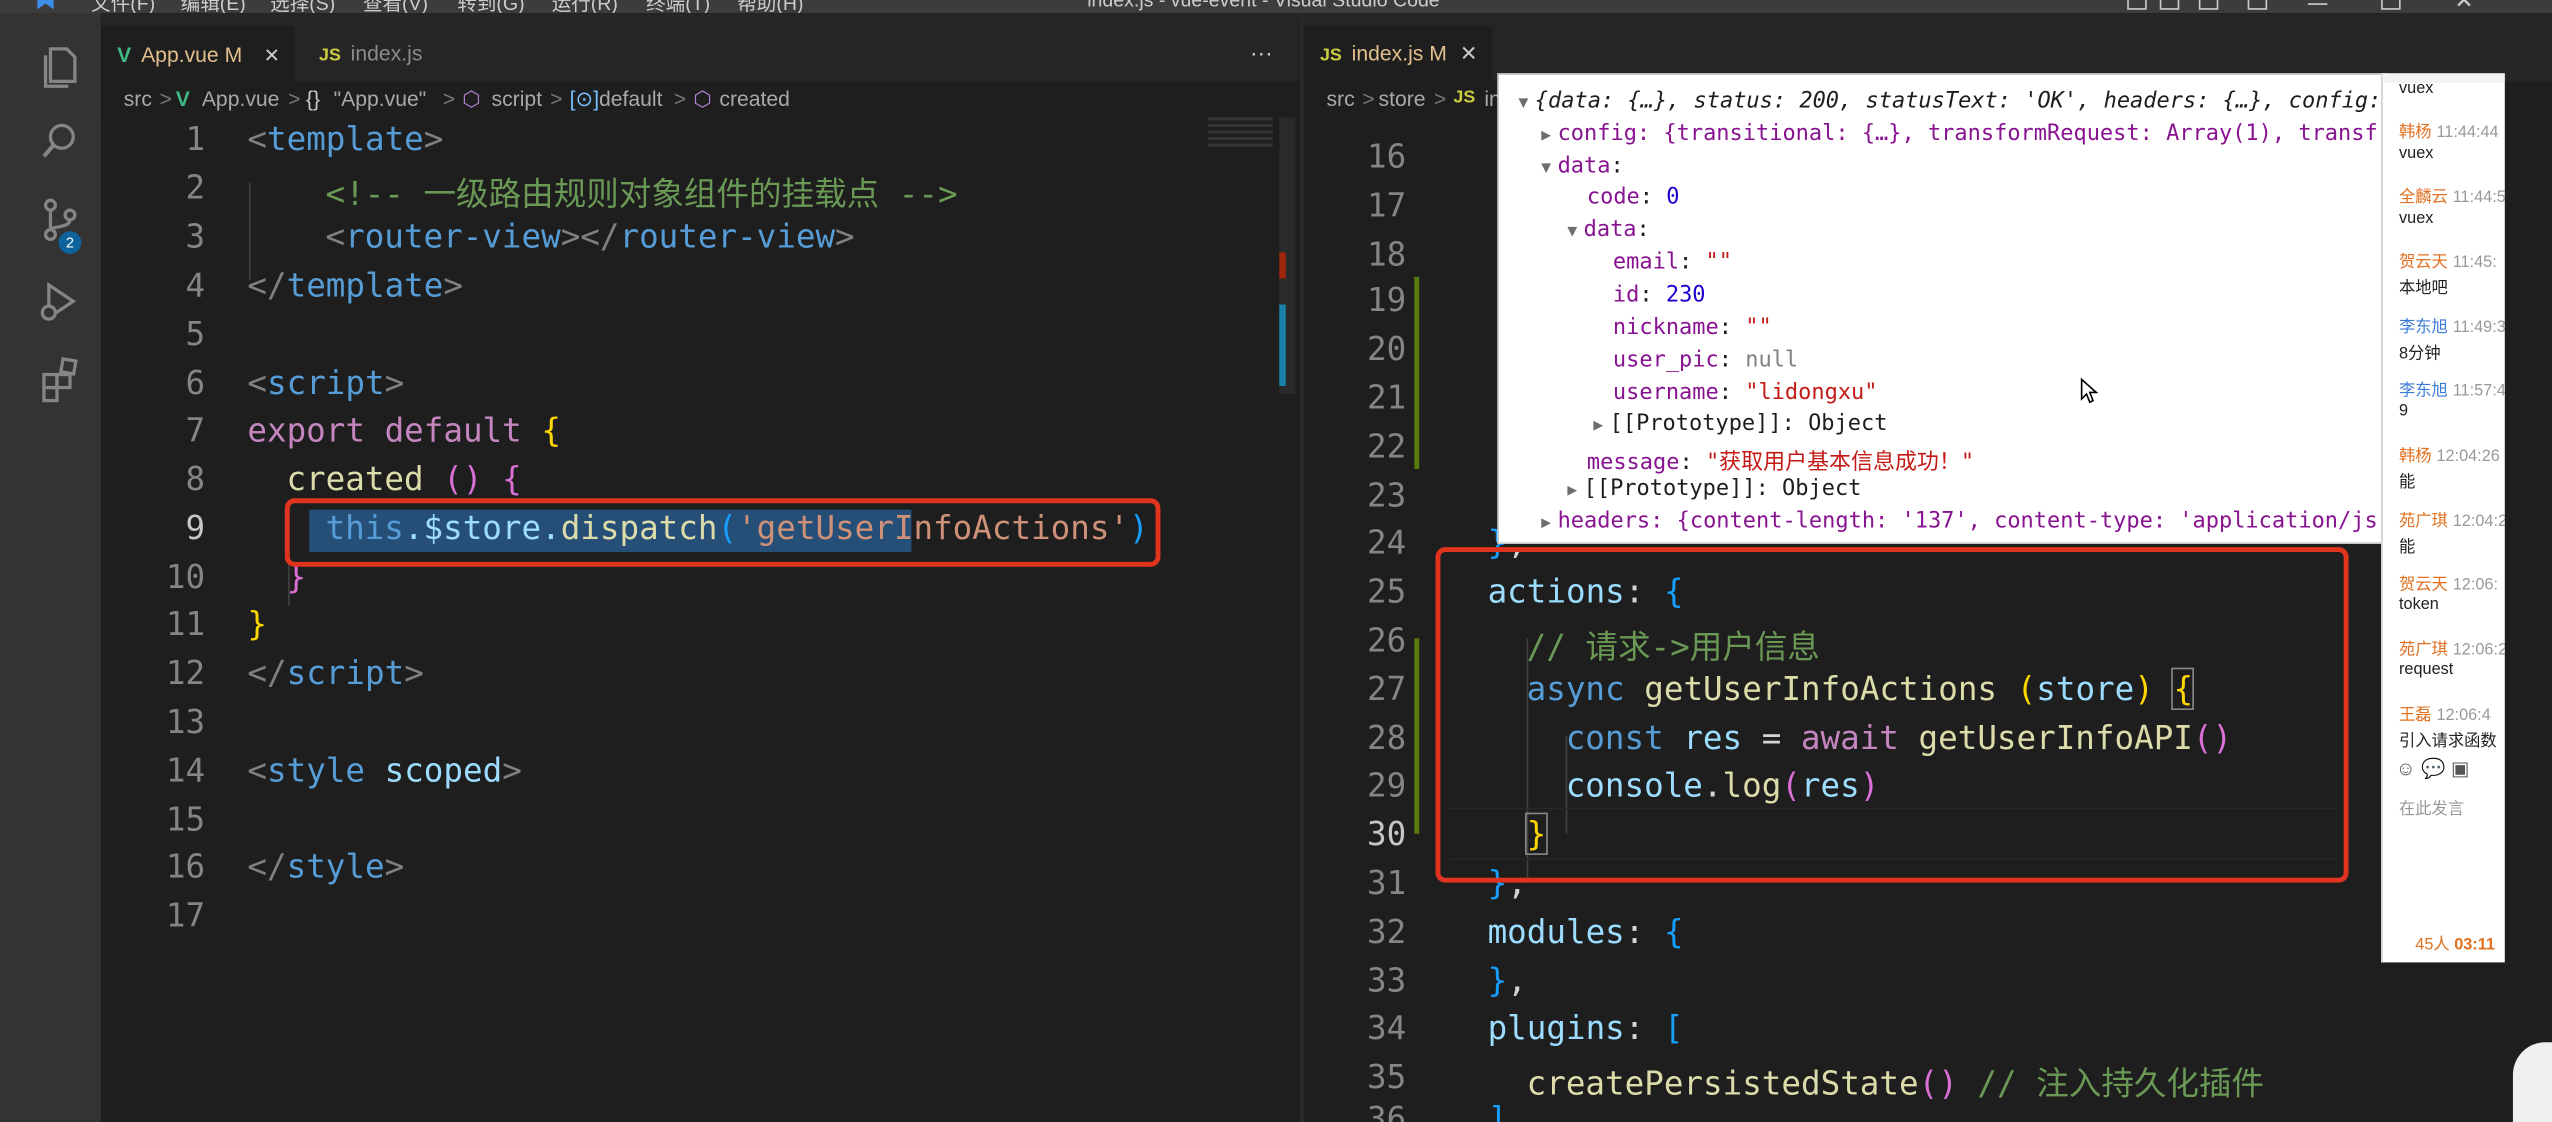  I want to click on data-row: ▼ data:, so click(1582, 166).